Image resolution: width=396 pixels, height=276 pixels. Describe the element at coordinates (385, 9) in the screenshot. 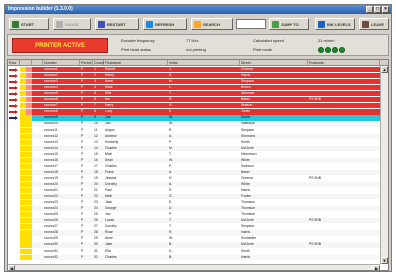

I see `close-button: ×` at that location.